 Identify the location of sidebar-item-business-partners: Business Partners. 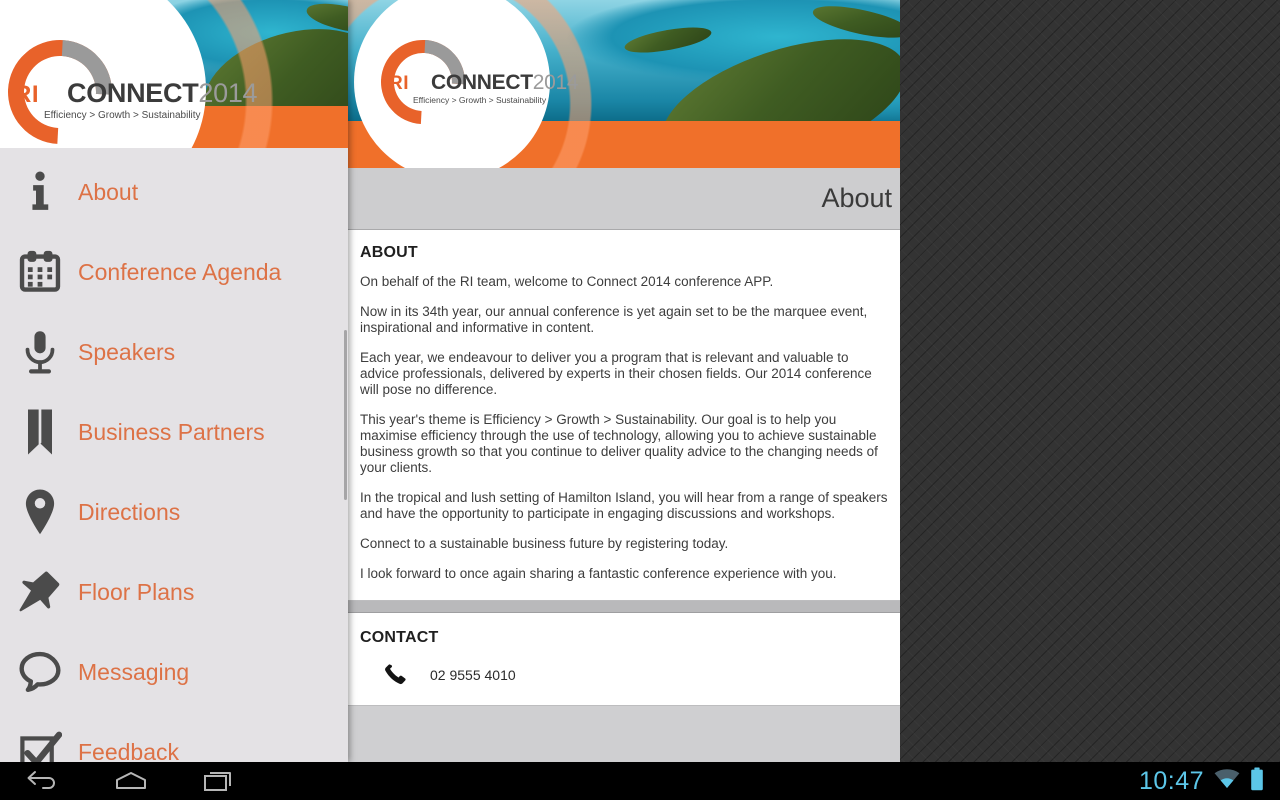
(174, 432).